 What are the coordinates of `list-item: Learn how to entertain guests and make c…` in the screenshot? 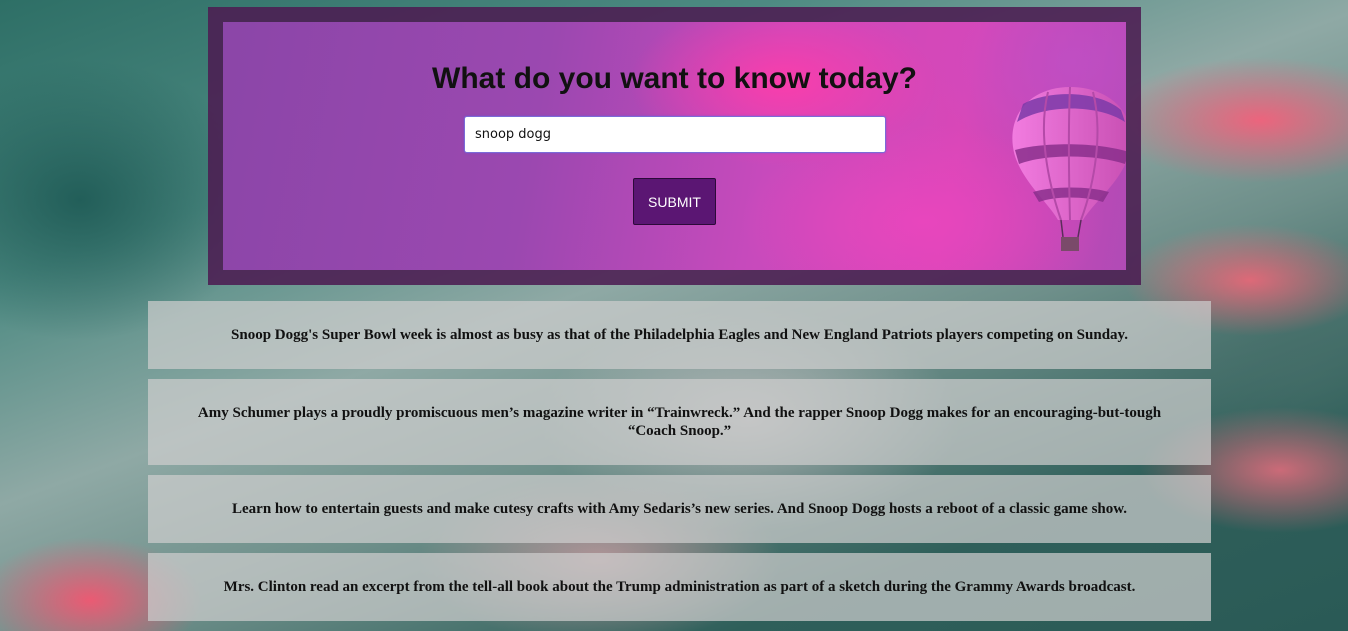 It's located at (679, 509).